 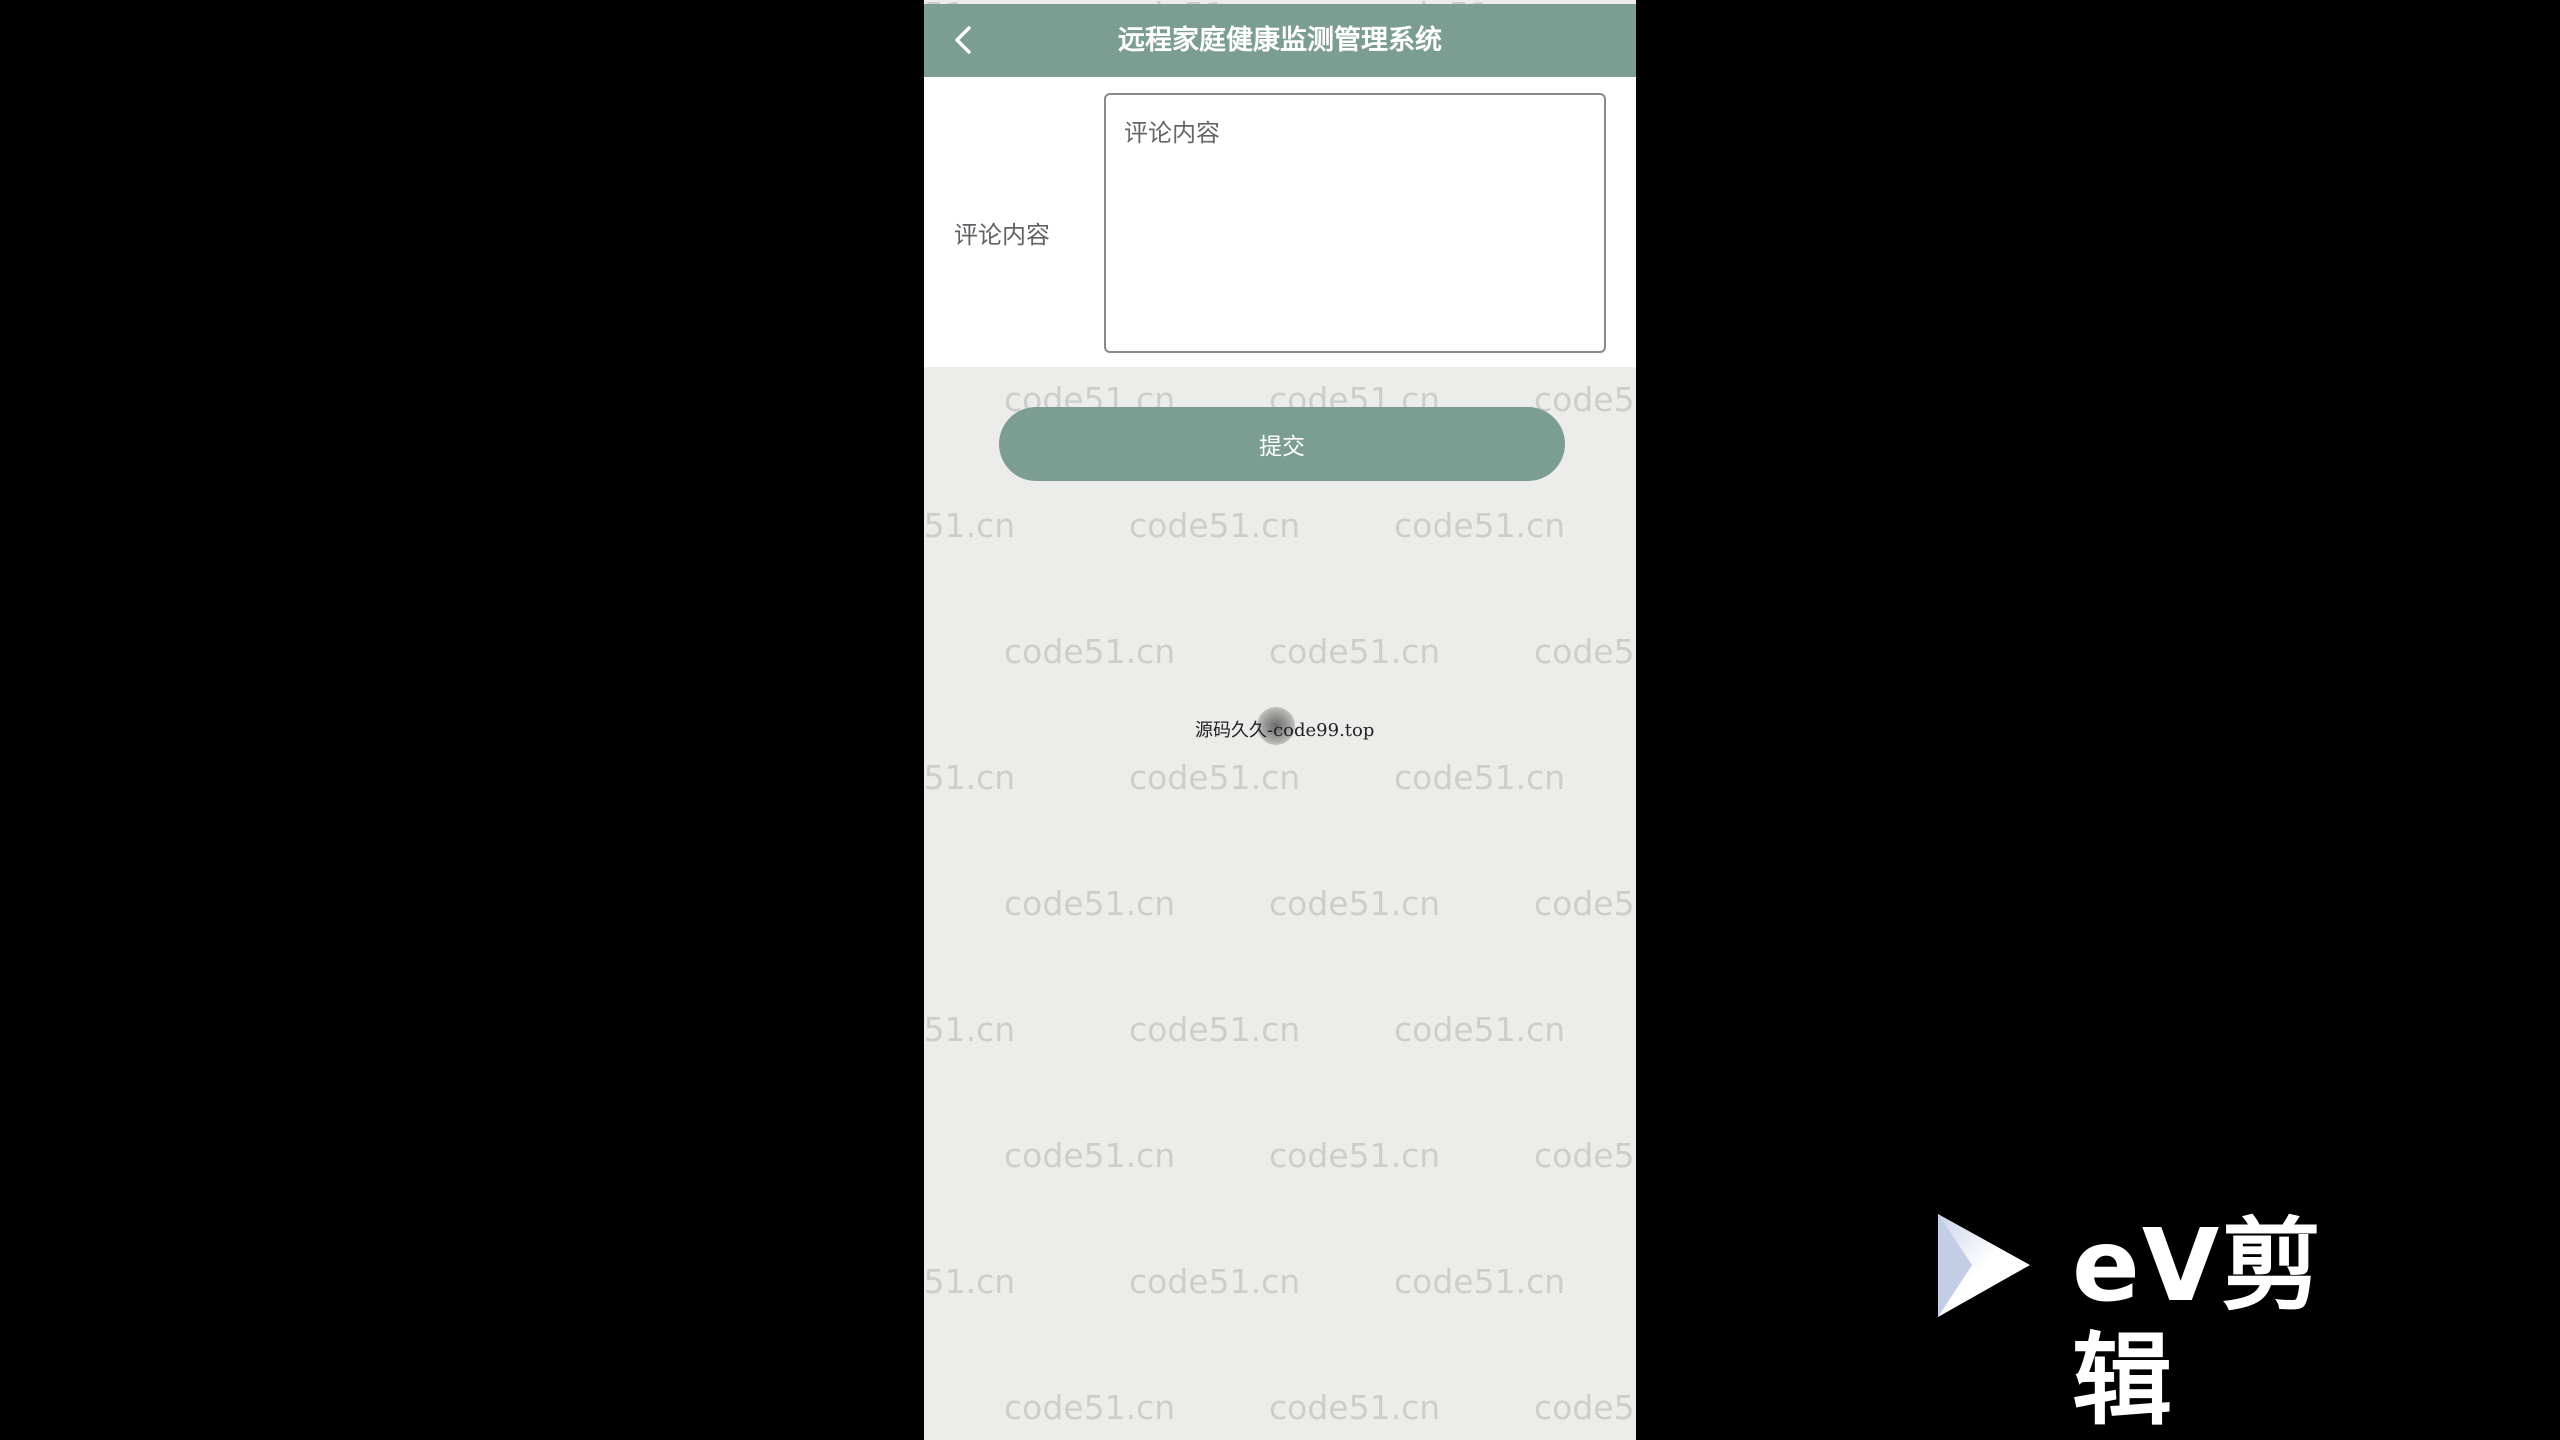 What do you see at coordinates (2198, 1323) in the screenshot?
I see `brand-name: eV剪辑` at bounding box center [2198, 1323].